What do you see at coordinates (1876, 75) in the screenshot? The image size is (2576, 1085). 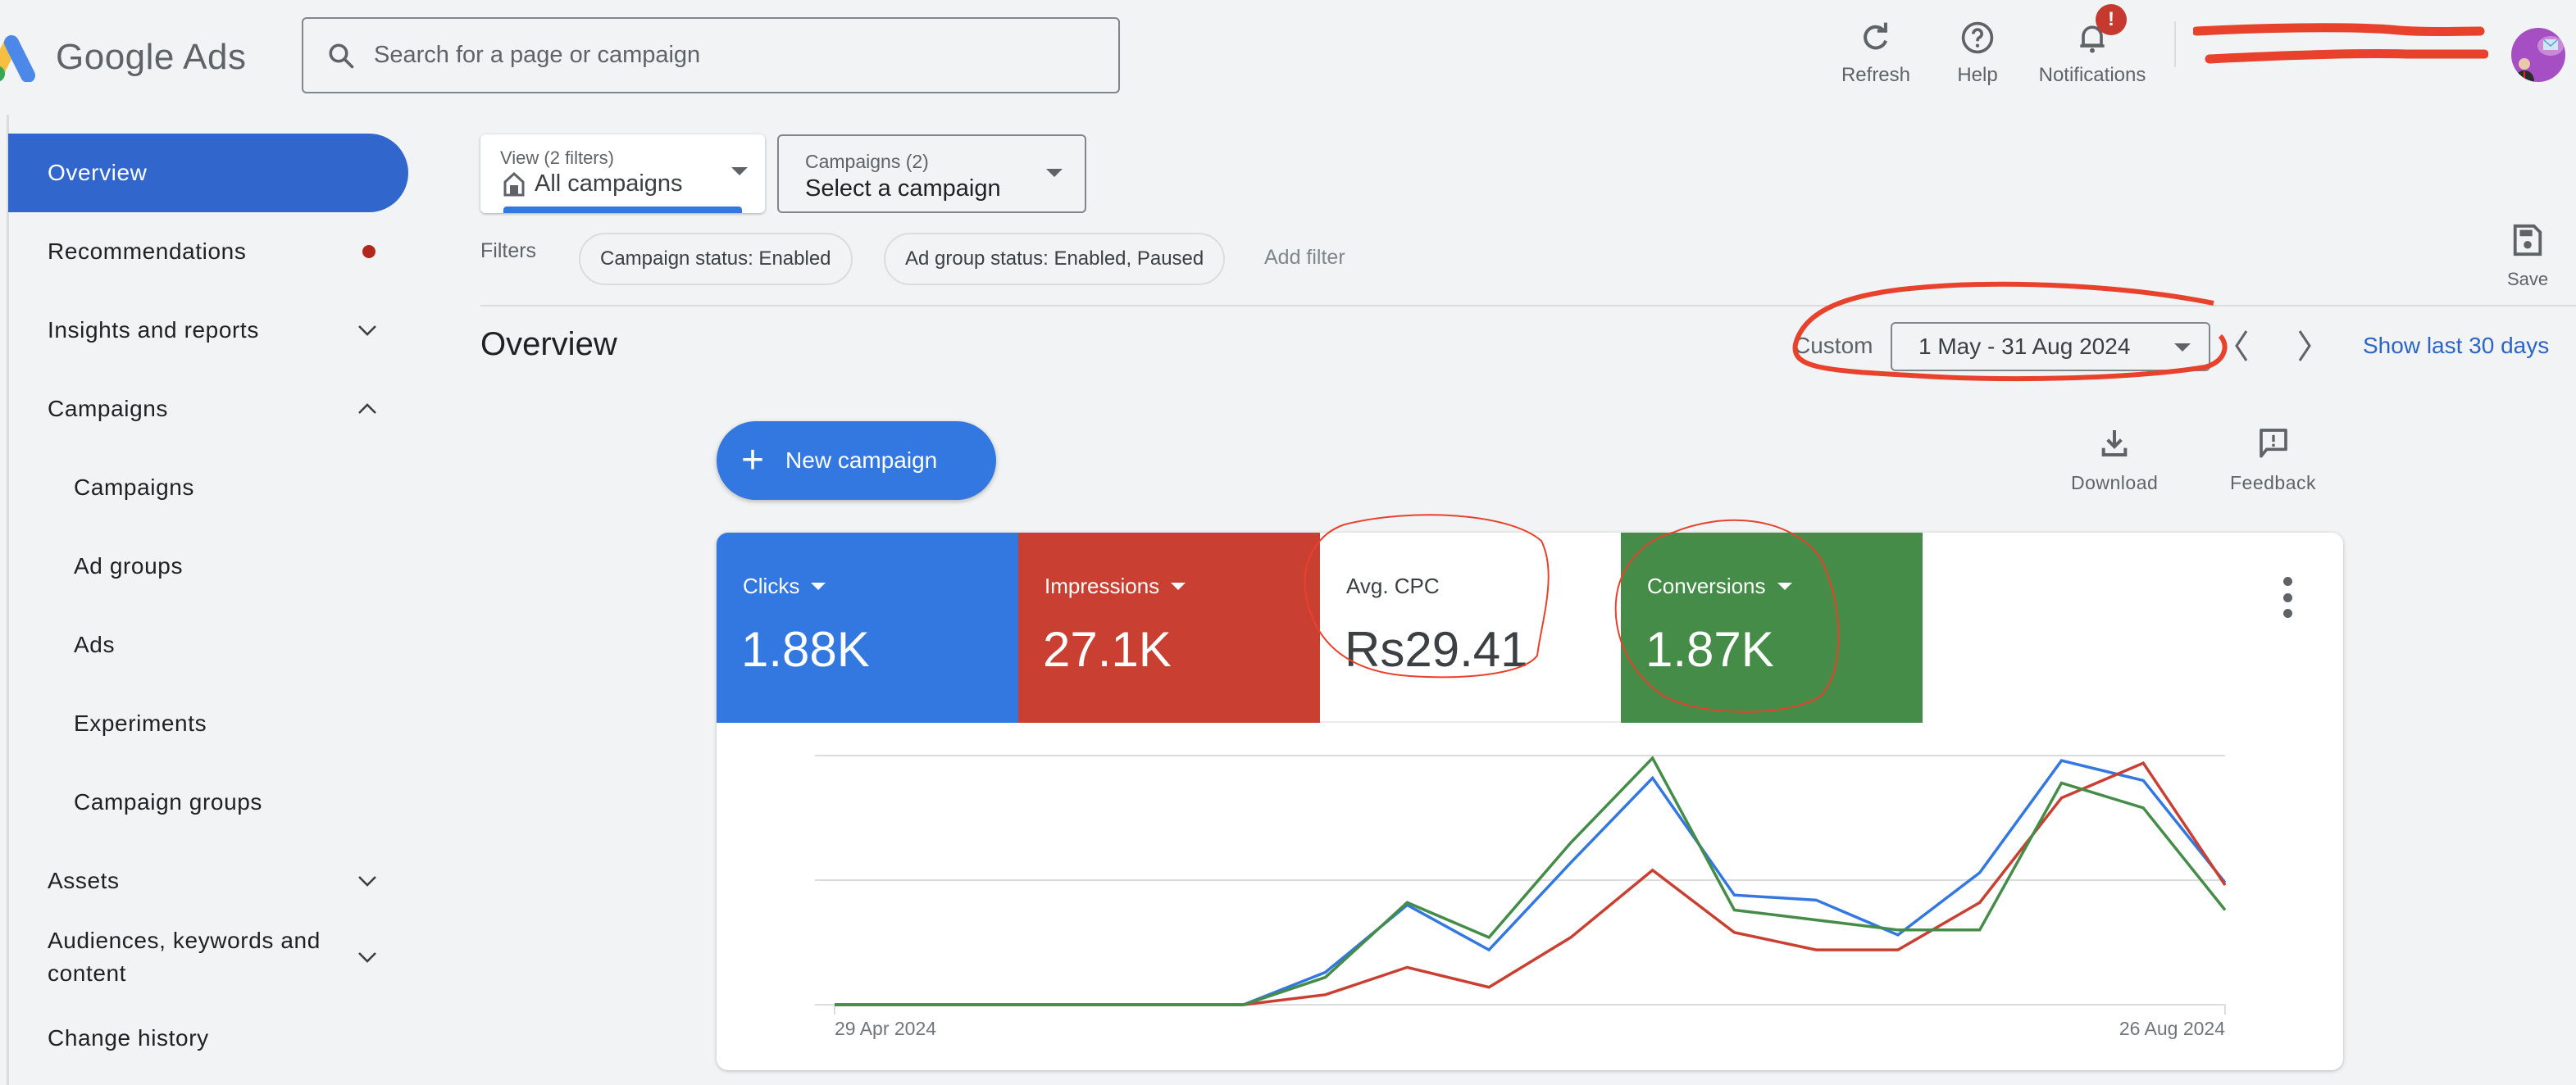 I see `refresh-label: Refresh` at bounding box center [1876, 75].